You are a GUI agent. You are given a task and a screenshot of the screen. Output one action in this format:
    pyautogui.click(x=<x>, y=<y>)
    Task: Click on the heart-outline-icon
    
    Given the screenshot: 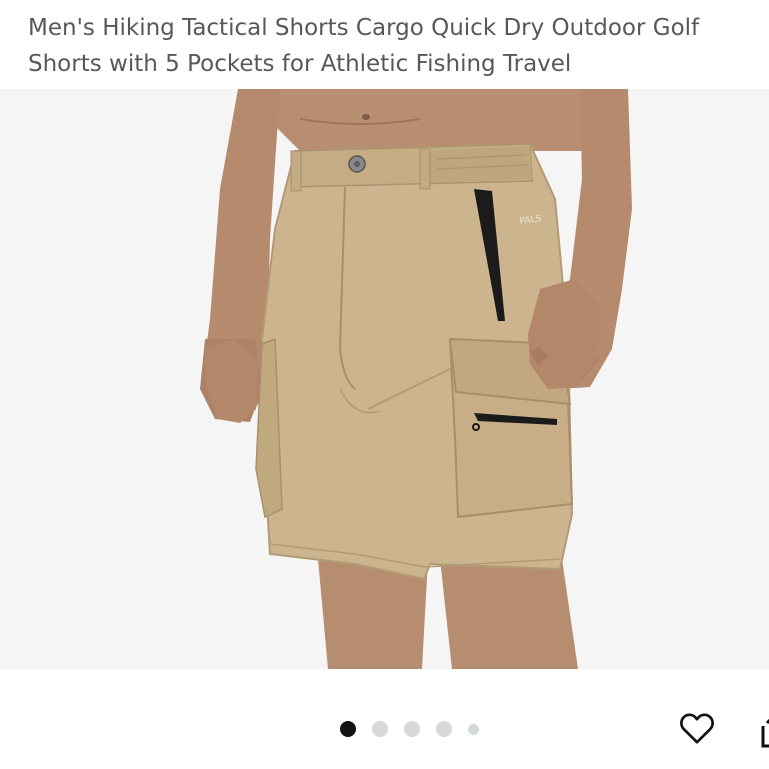 What is the action you would take?
    pyautogui.click(x=697, y=728)
    